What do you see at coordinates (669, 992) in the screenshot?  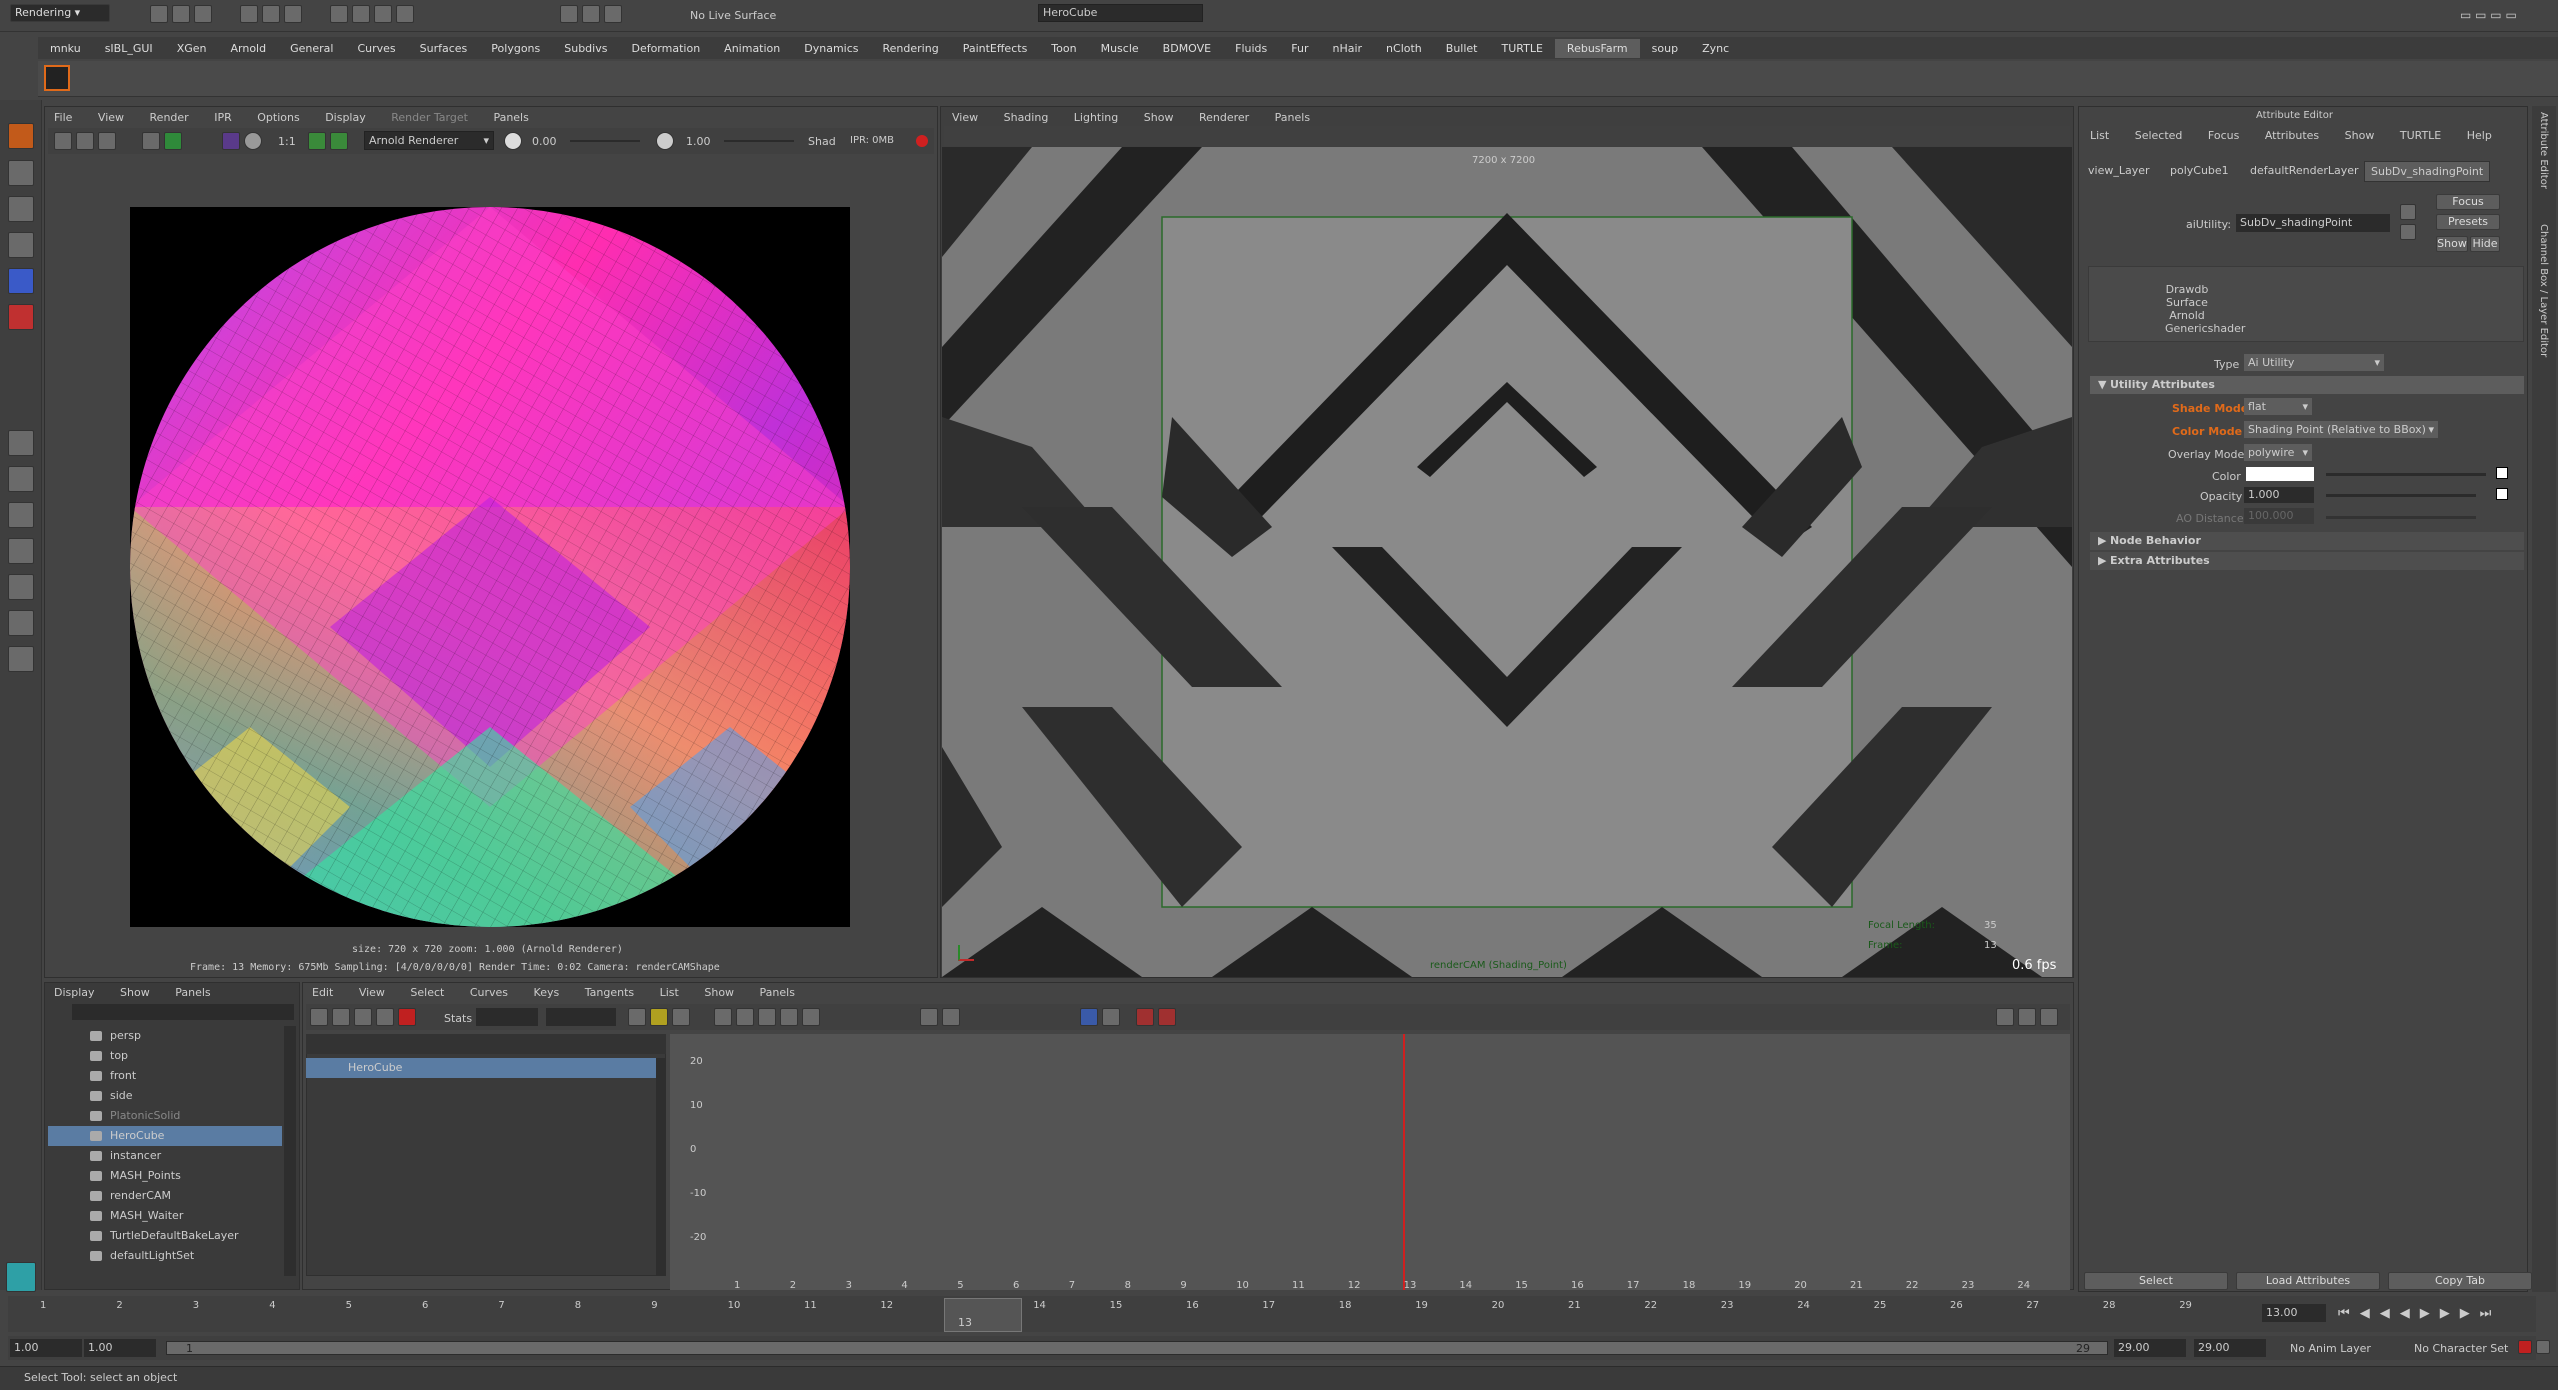 I see `ge-menu-list: List` at bounding box center [669, 992].